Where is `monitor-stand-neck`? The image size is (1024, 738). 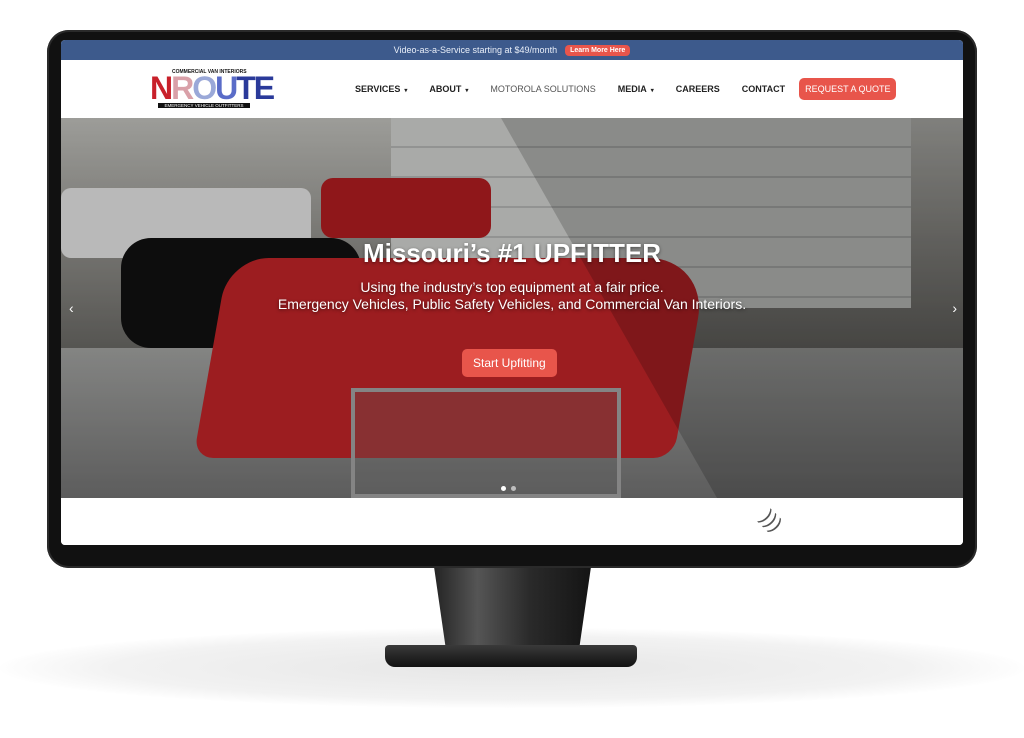 monitor-stand-neck is located at coordinates (512, 607).